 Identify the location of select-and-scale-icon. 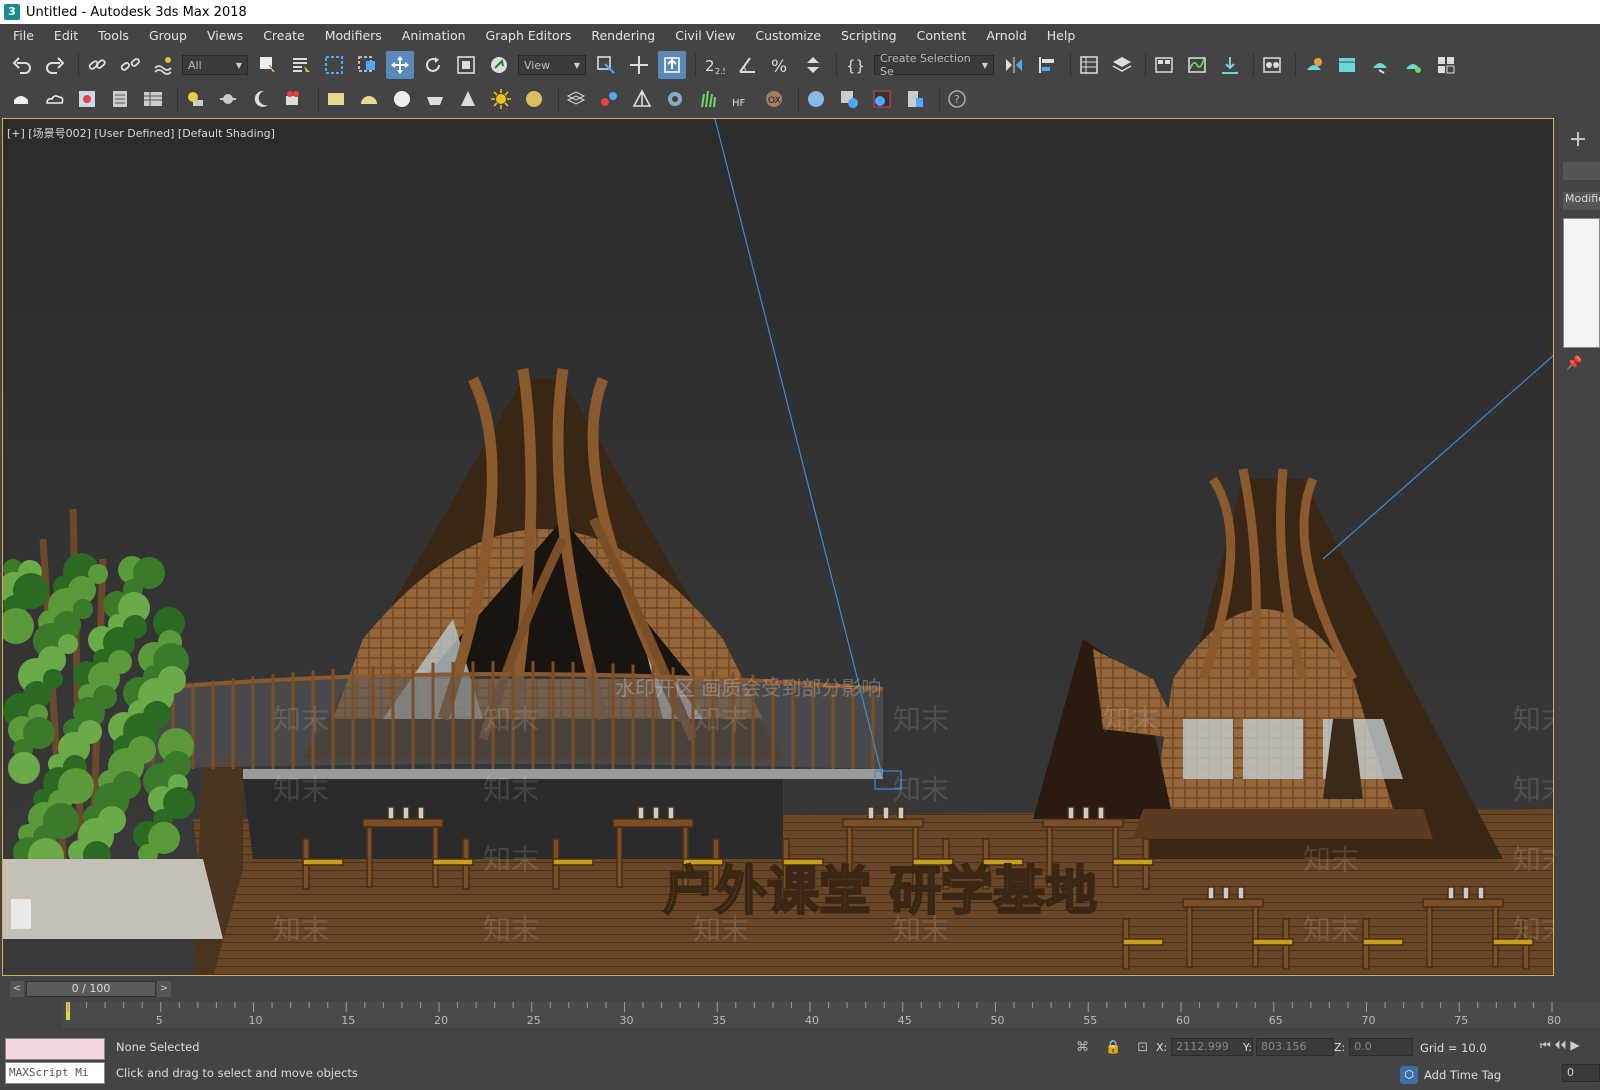
(466, 65).